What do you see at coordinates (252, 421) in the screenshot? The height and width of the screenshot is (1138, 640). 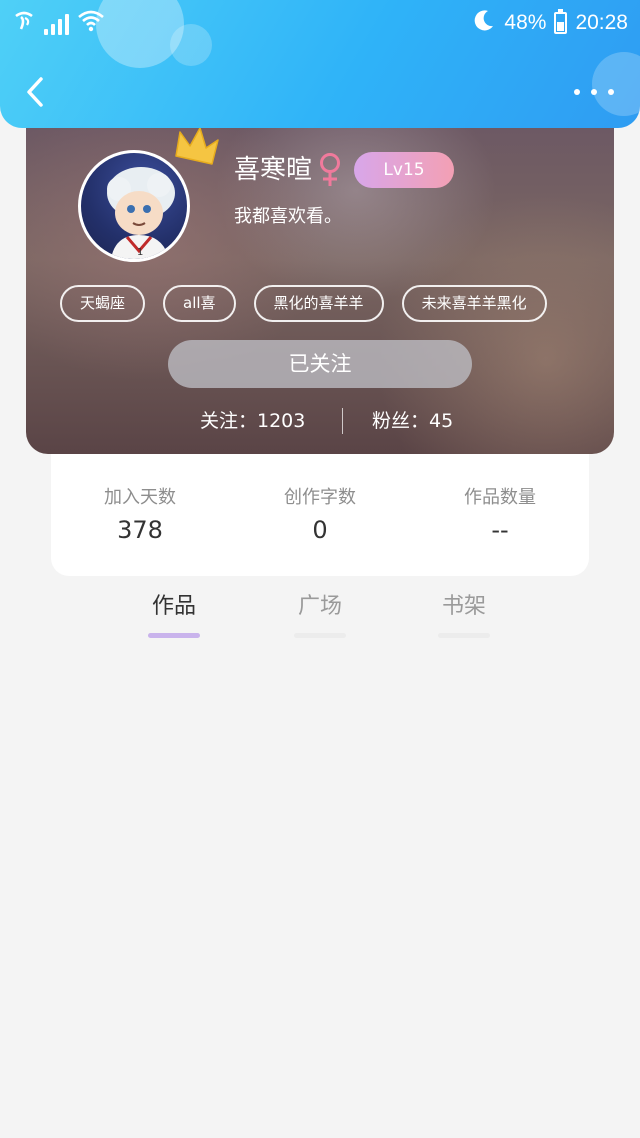 I see `following-count: 关注：1203` at bounding box center [252, 421].